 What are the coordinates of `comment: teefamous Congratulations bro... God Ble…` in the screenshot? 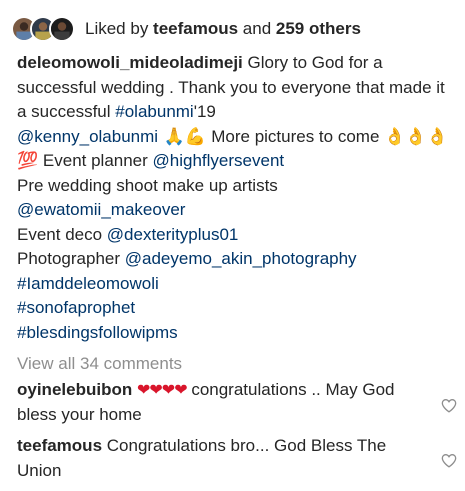 It's located at (219, 458).